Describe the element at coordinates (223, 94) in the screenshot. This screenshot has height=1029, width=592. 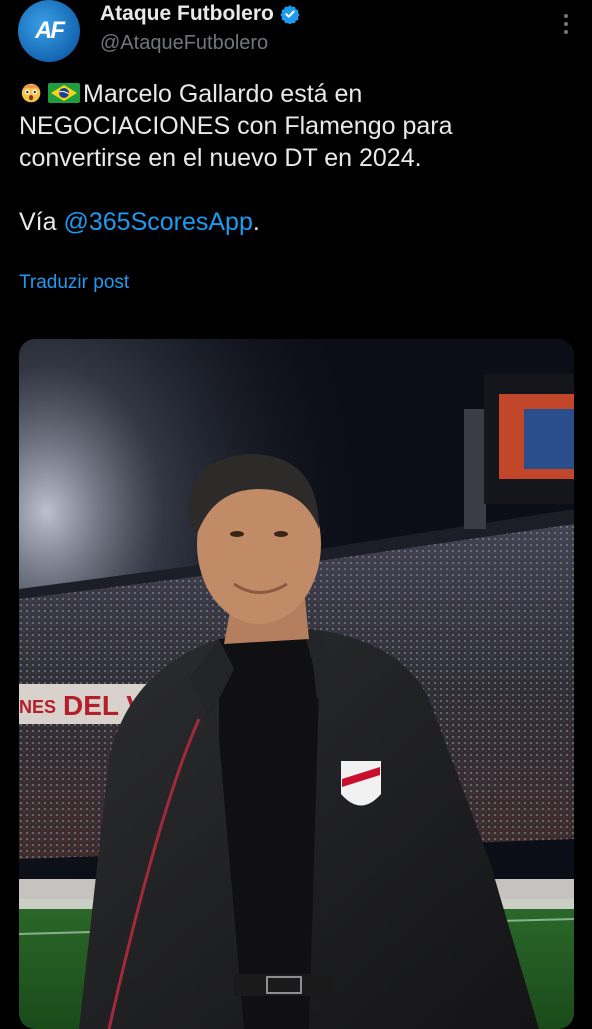
I see `tweet-line-1: Marcelo Gallardo está en` at that location.